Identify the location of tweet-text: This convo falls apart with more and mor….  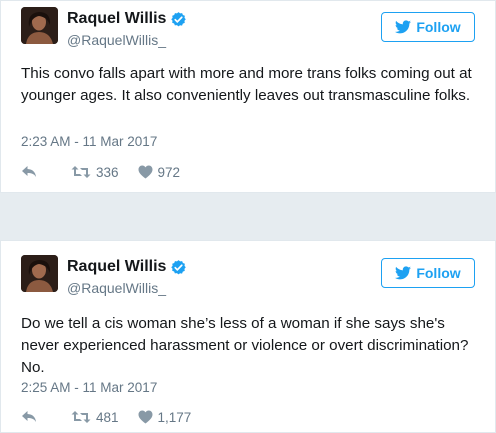
(246, 84).